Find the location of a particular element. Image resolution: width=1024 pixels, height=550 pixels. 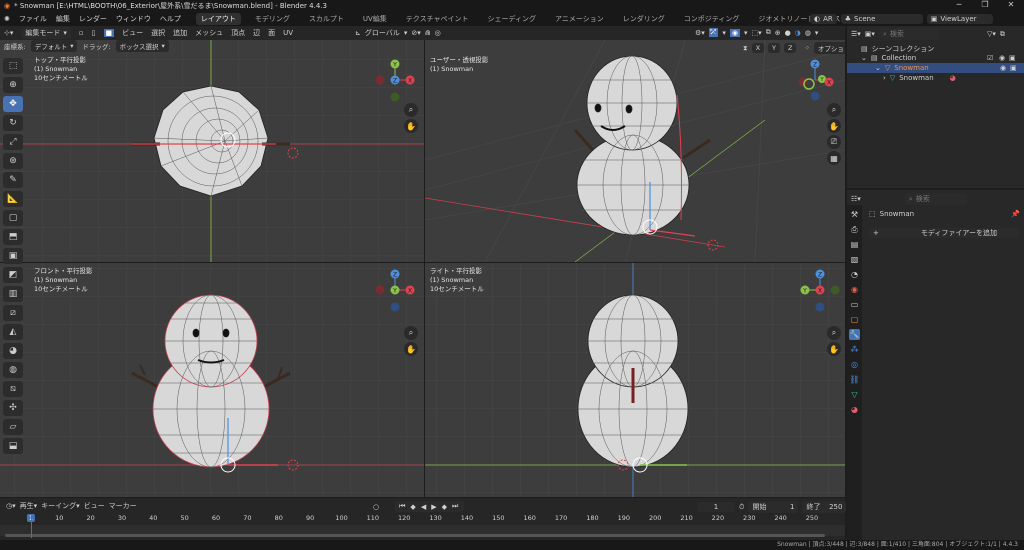

shear-tool-icon: ▱ is located at coordinates (13, 427).